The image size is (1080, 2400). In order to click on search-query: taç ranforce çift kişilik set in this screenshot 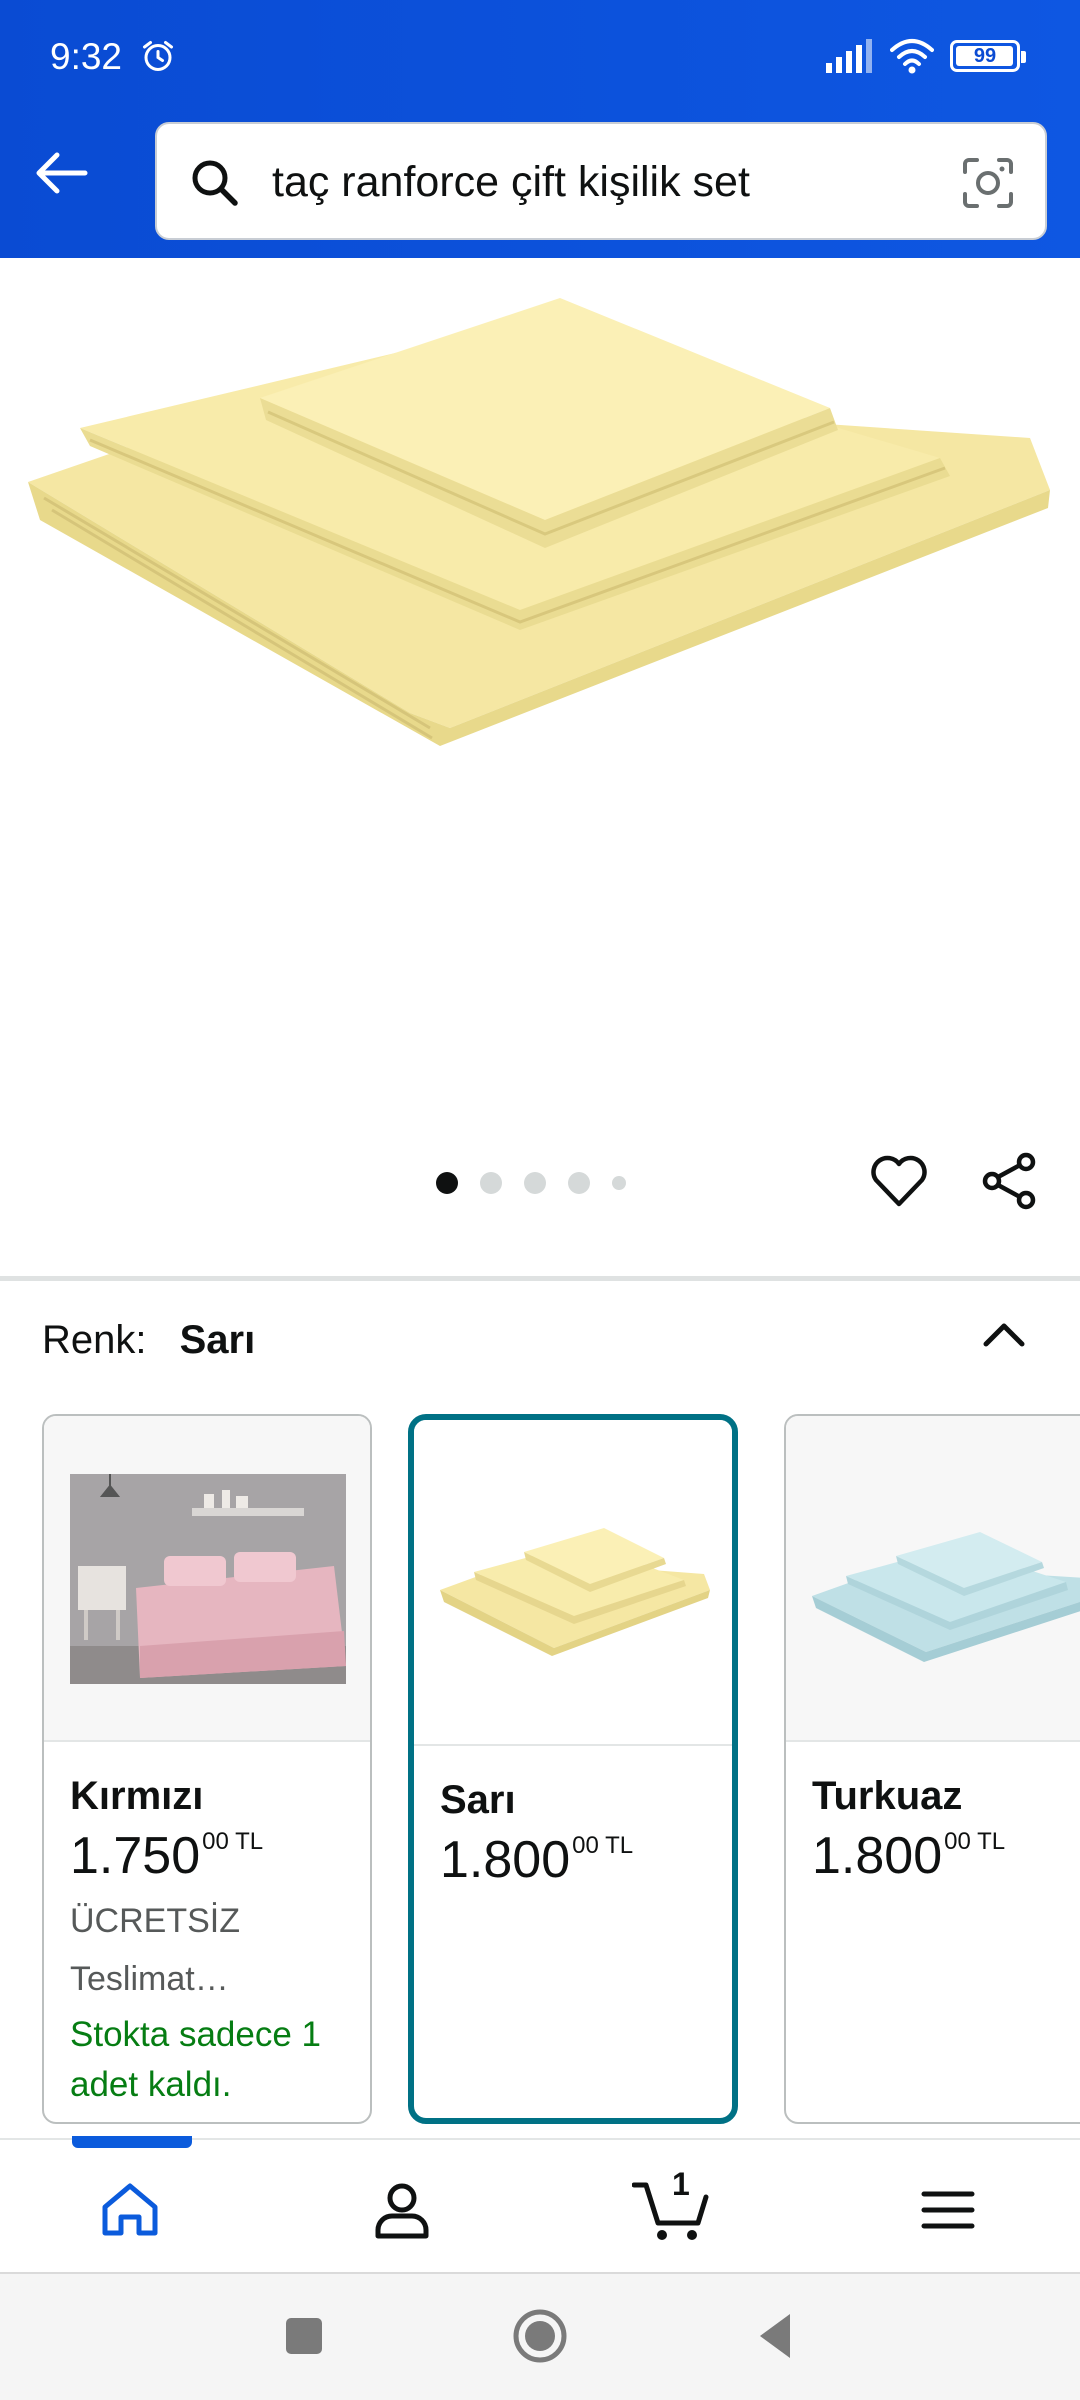, I will do `click(511, 182)`.